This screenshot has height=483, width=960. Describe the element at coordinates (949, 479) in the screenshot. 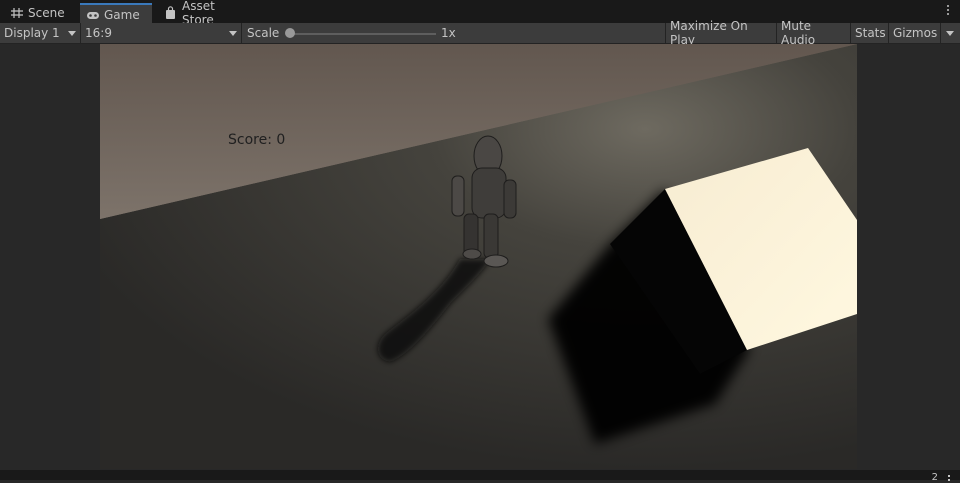

I see `status-more-icon` at that location.